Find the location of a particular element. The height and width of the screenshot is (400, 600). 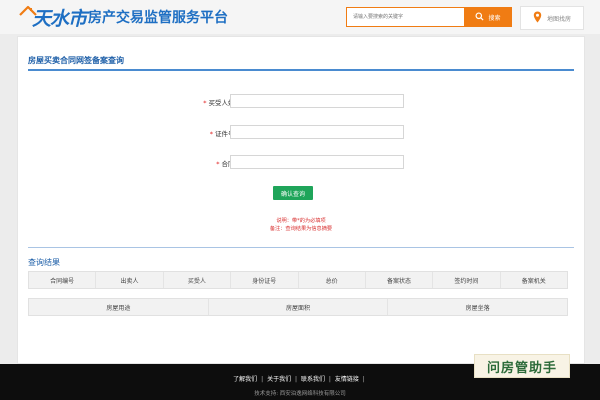

search-button: 搜索 is located at coordinates (488, 17).